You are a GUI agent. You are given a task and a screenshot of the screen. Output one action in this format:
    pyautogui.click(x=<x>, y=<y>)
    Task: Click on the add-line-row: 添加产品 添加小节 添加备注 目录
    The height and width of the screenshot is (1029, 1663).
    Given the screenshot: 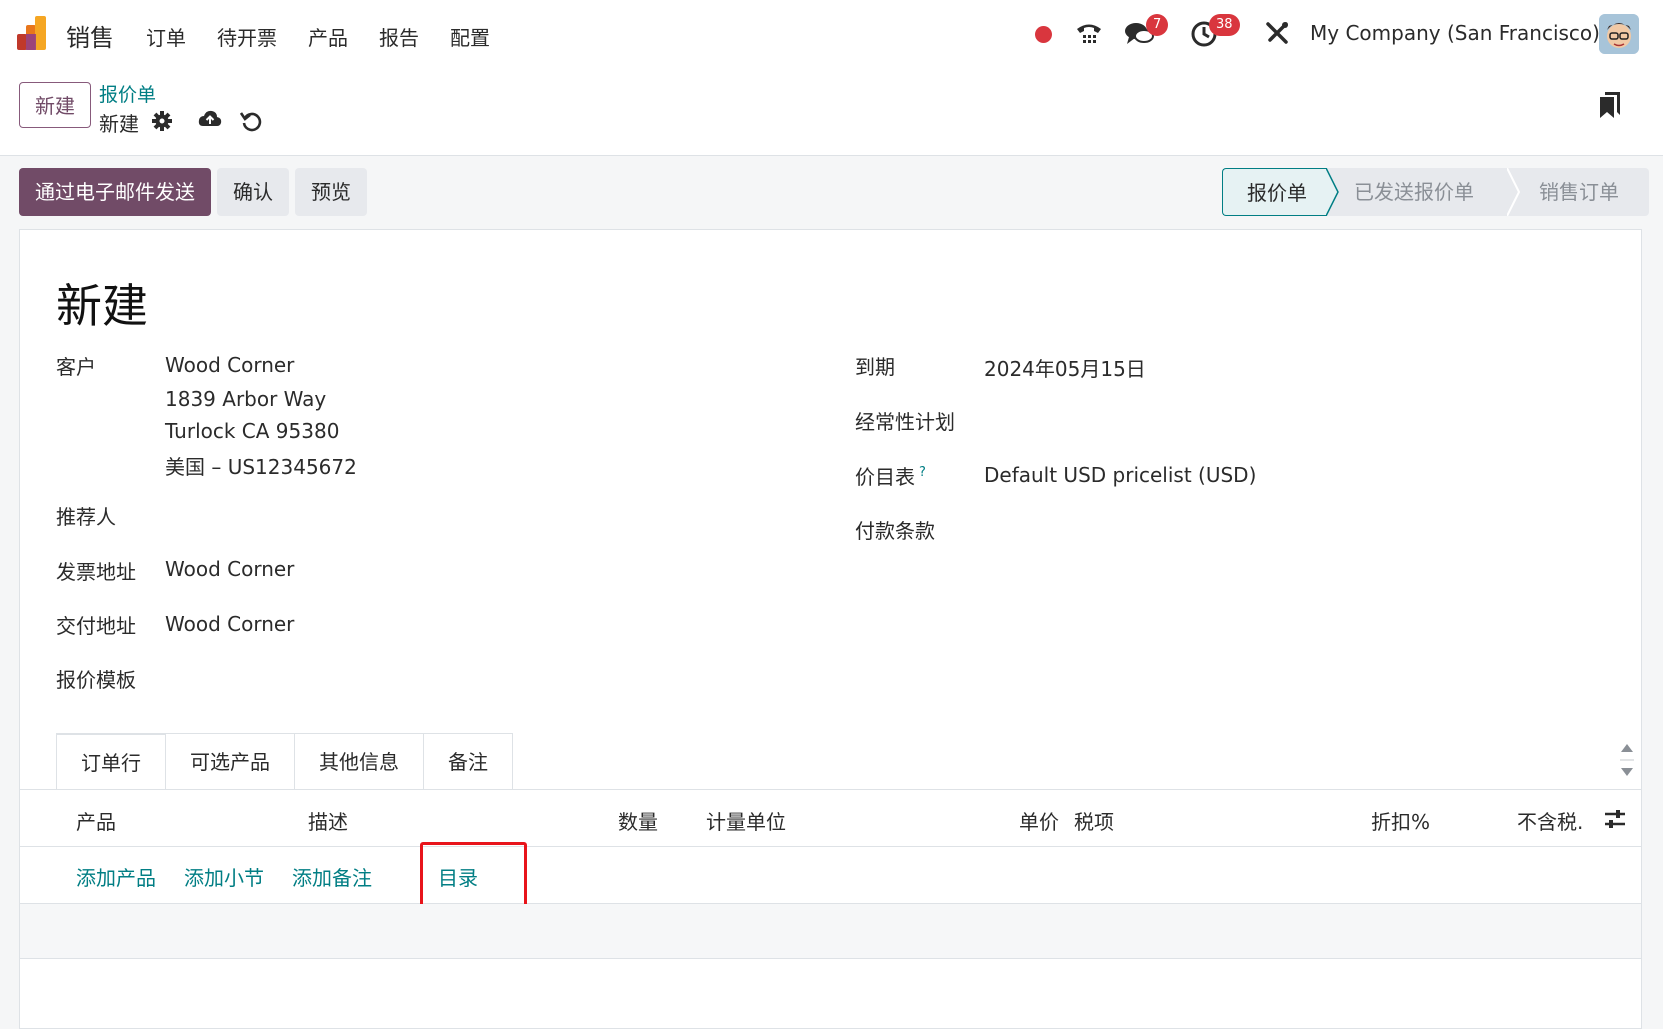 What is the action you would take?
    pyautogui.click(x=830, y=875)
    